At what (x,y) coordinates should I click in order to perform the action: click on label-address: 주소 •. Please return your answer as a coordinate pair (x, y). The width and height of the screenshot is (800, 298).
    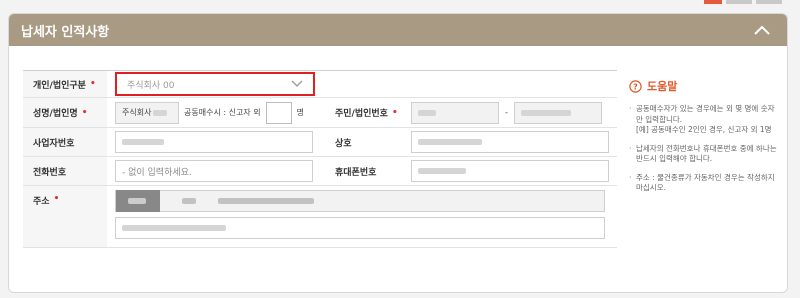
    Looking at the image, I should click on (65, 216).